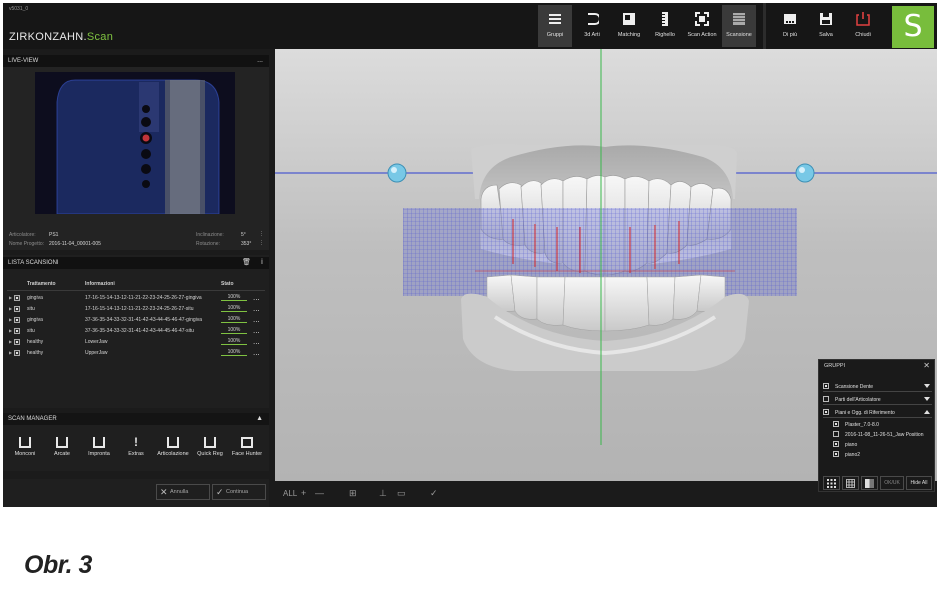 This screenshot has width=940, height=600. Describe the element at coordinates (58, 565) in the screenshot. I see `figure-caption: Obr. 3` at that location.